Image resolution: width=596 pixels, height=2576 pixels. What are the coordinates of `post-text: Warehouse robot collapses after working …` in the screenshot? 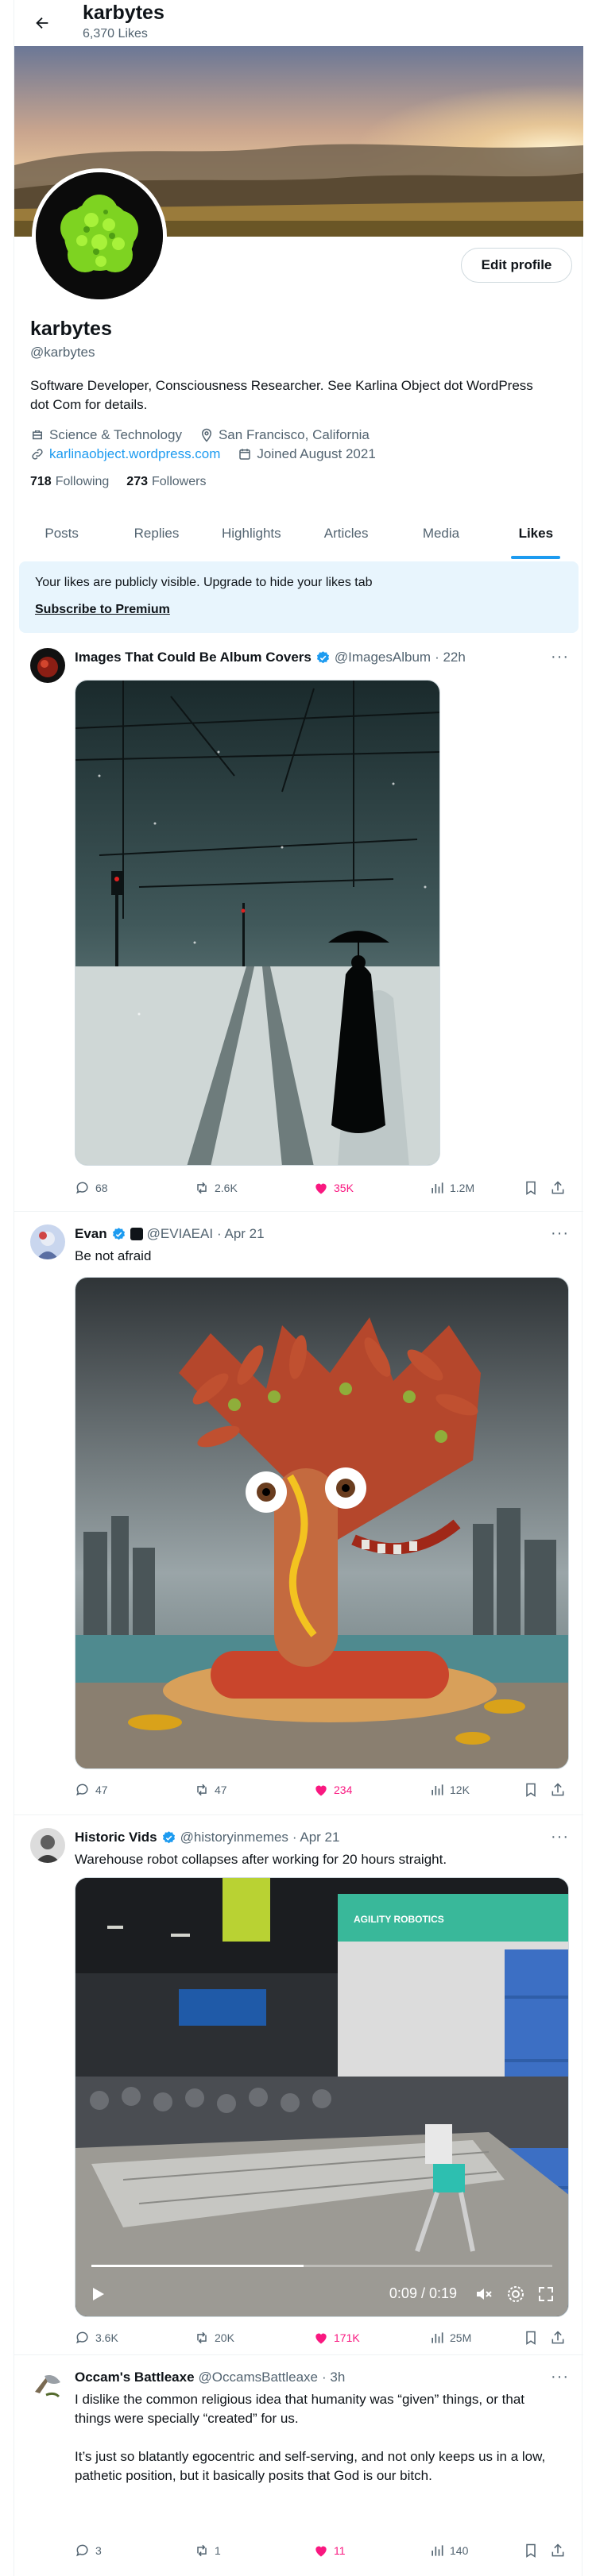 It's located at (261, 1859).